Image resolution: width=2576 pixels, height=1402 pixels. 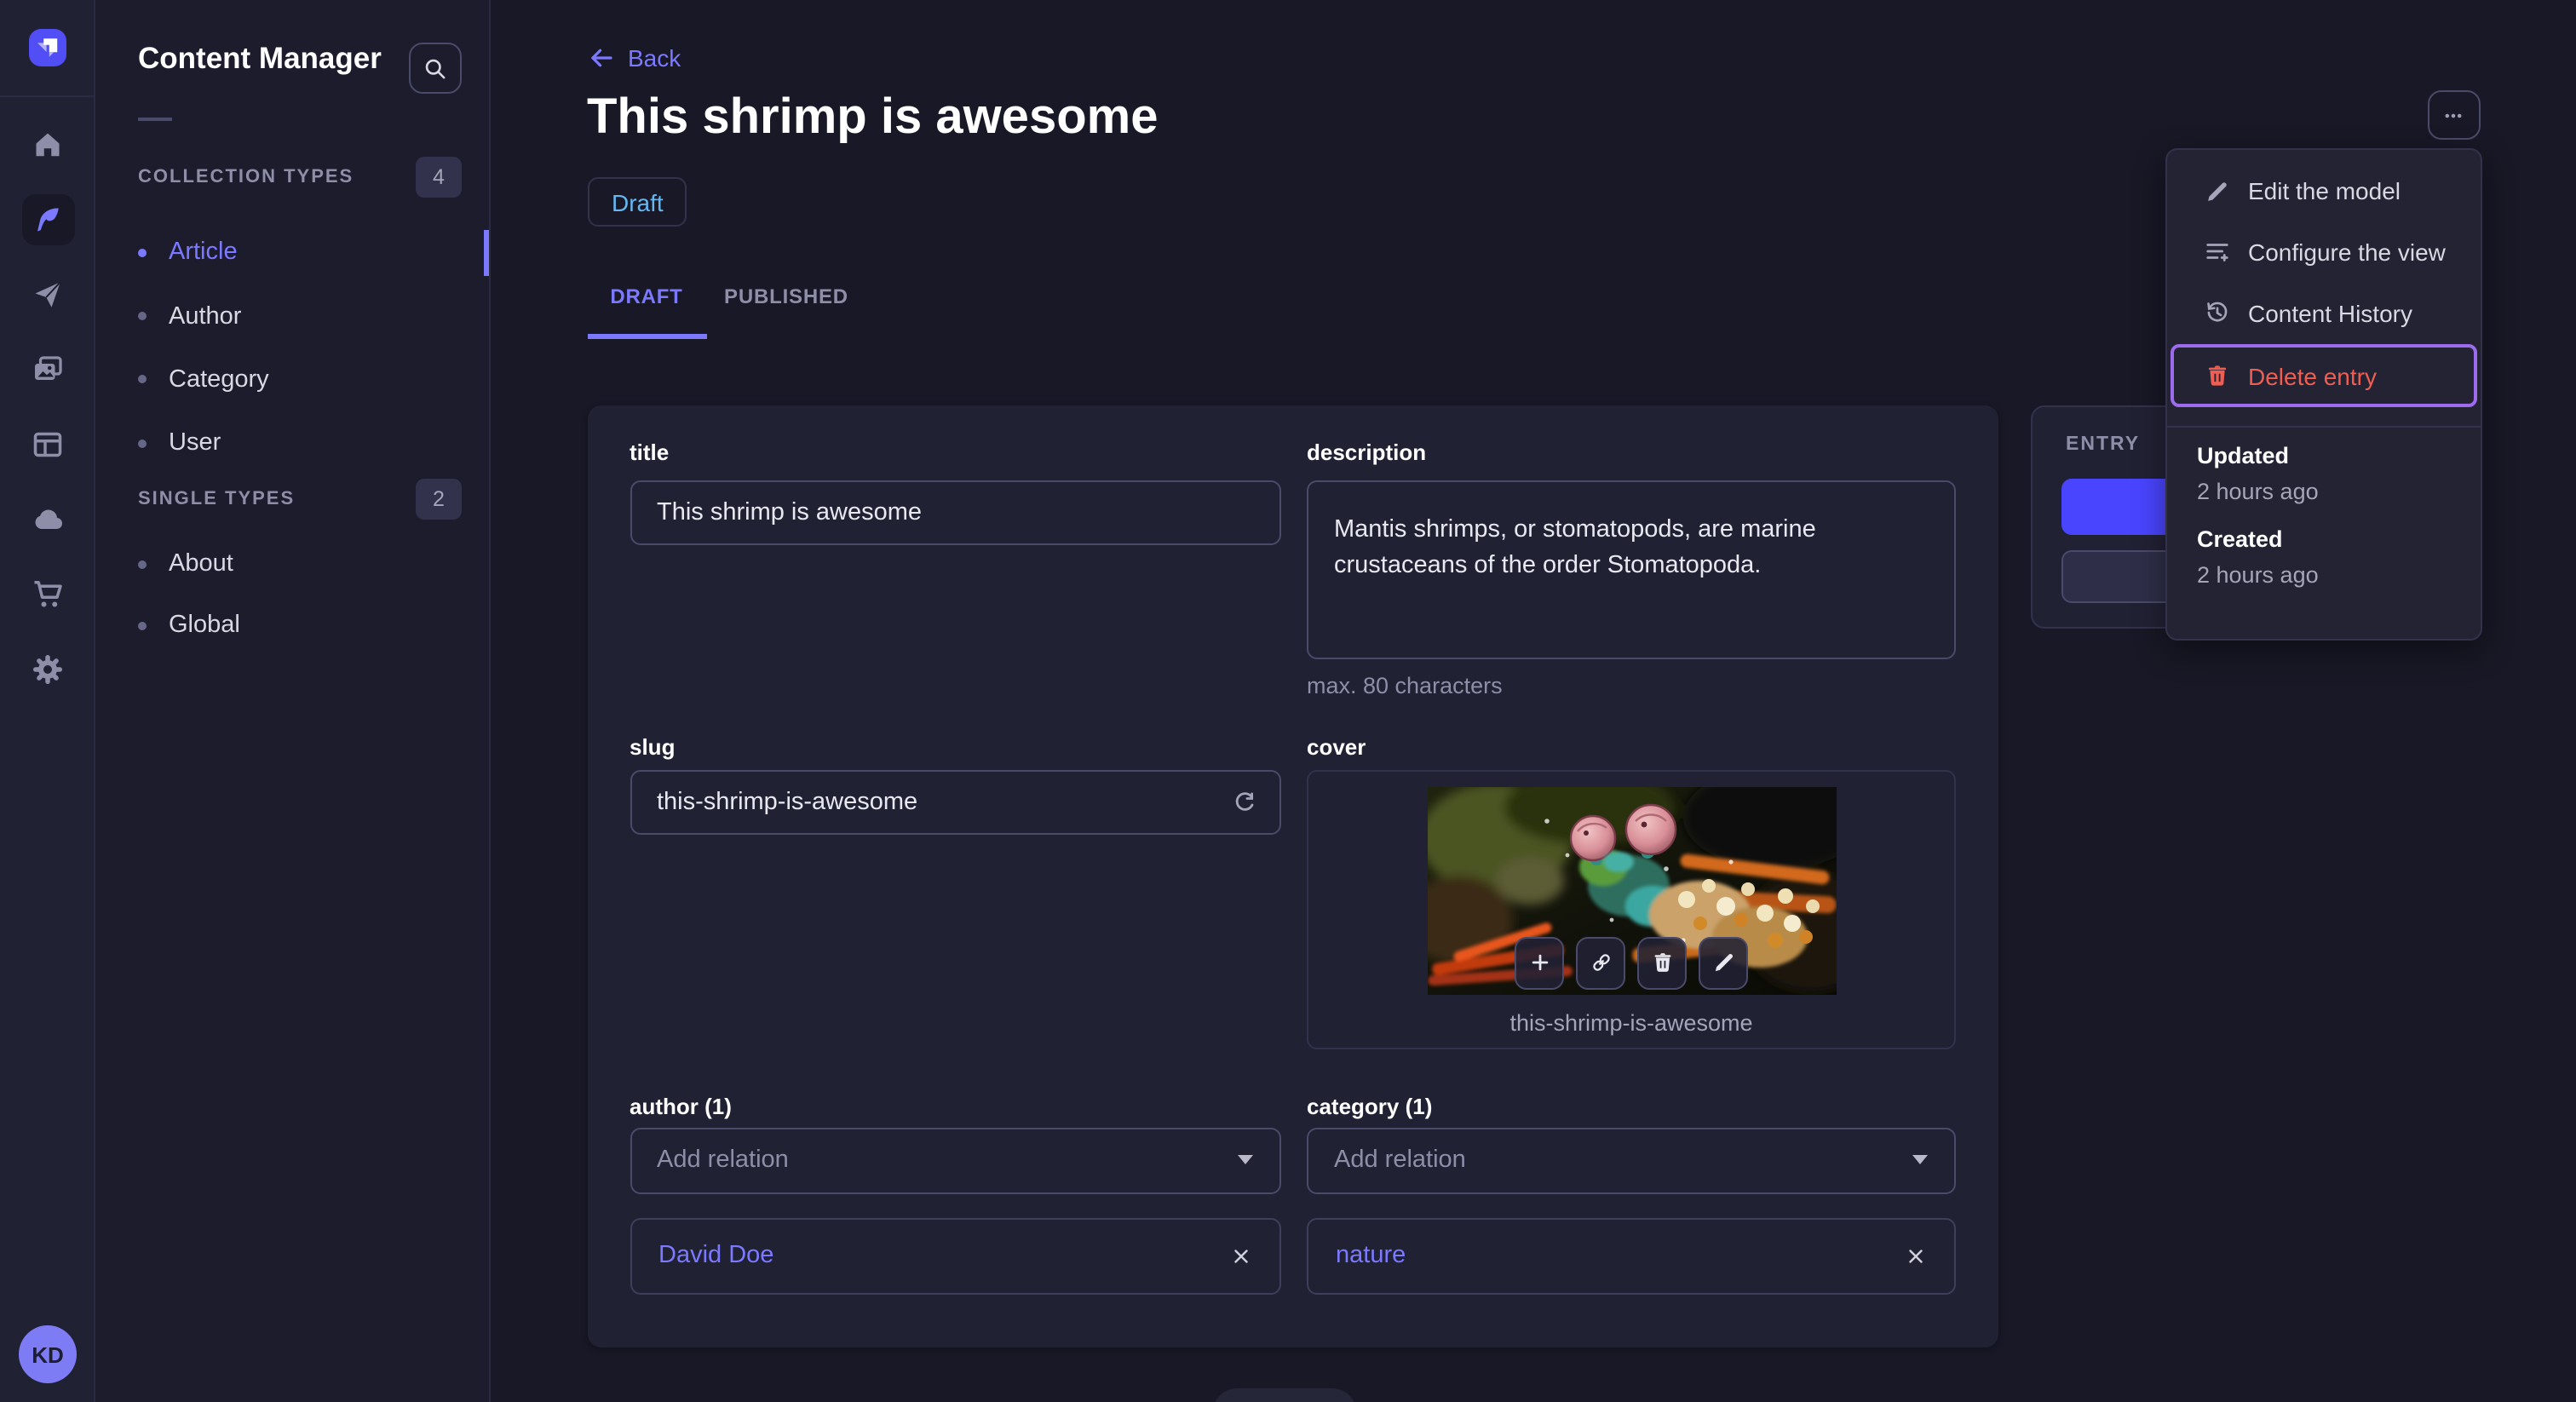 What do you see at coordinates (188, 252) in the screenshot?
I see `sidebar-item-article: Article` at bounding box center [188, 252].